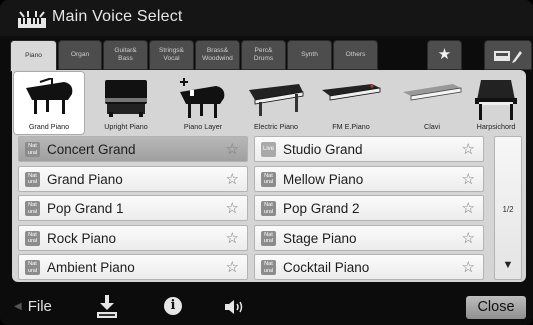 This screenshot has width=533, height=325. I want to click on tab-label: Brass& Woodwind, so click(217, 54).